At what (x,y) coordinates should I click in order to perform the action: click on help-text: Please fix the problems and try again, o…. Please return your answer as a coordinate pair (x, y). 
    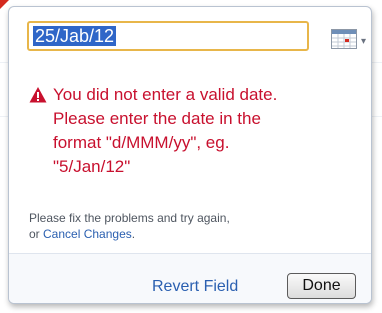
    Looking at the image, I should click on (194, 226).